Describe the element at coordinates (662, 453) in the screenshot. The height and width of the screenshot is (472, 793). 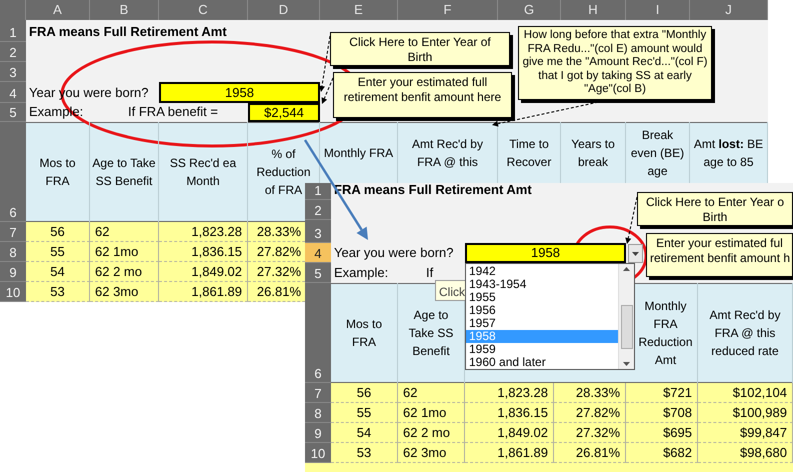
I see `table-cell: $682` at that location.